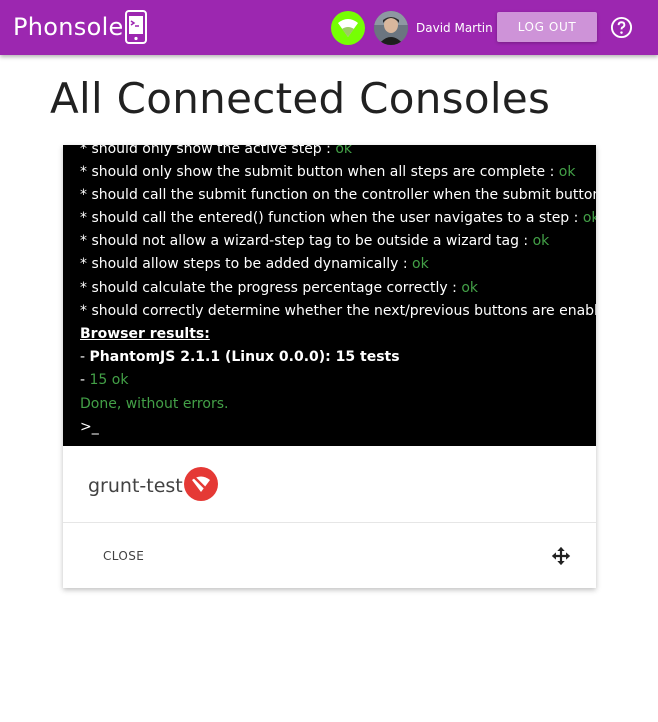 Image resolution: width=658 pixels, height=722 pixels. What do you see at coordinates (391, 28) in the screenshot?
I see `avatar` at bounding box center [391, 28].